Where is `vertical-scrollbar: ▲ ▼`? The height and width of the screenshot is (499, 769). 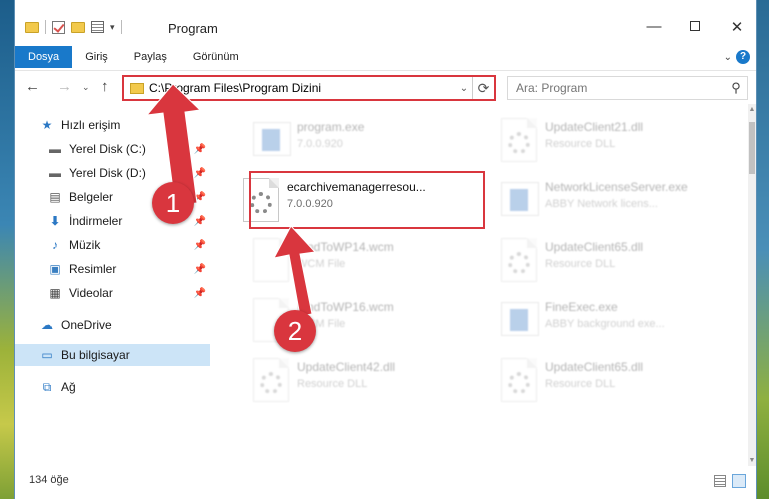 vertical-scrollbar: ▲ ▼ is located at coordinates (752, 285).